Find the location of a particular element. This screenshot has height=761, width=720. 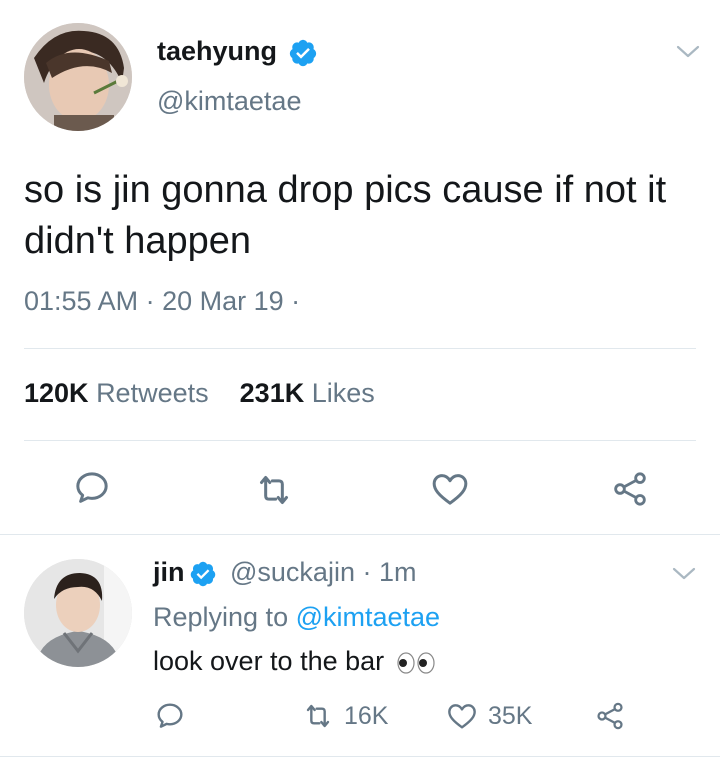

reply-reply-button is located at coordinates (170, 716).